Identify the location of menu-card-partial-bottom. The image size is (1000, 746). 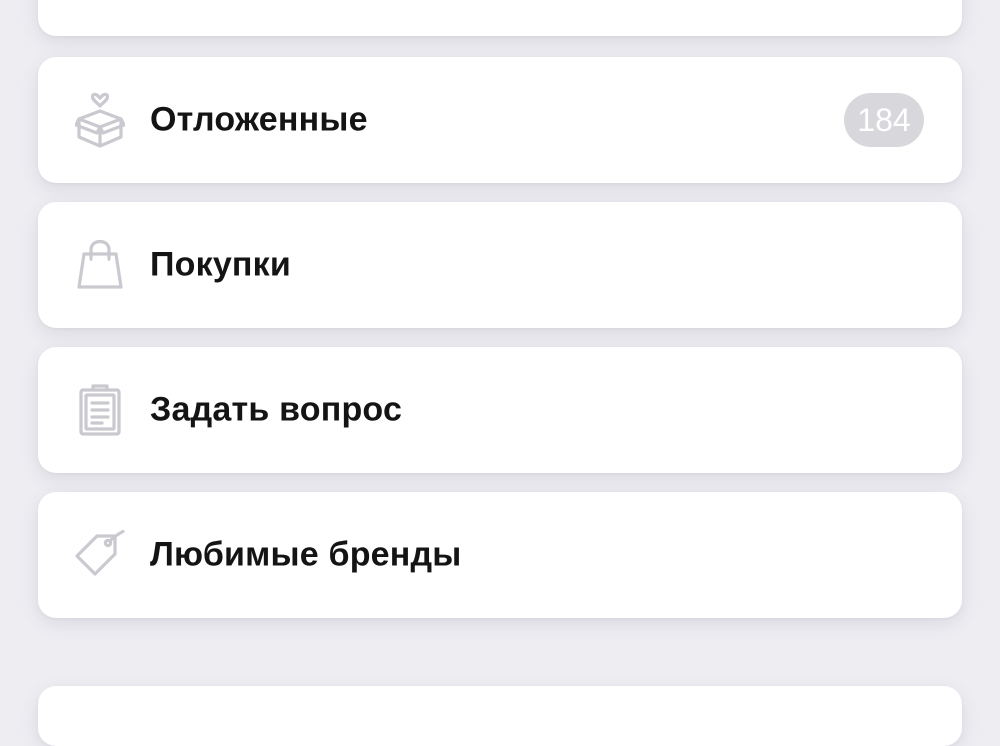
(500, 716).